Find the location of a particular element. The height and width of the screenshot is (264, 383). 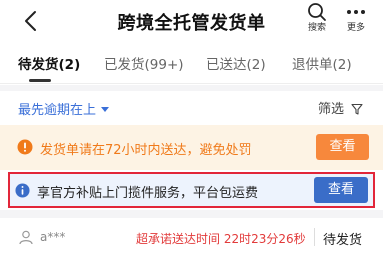

filter-button: 筛选 is located at coordinates (340, 107).